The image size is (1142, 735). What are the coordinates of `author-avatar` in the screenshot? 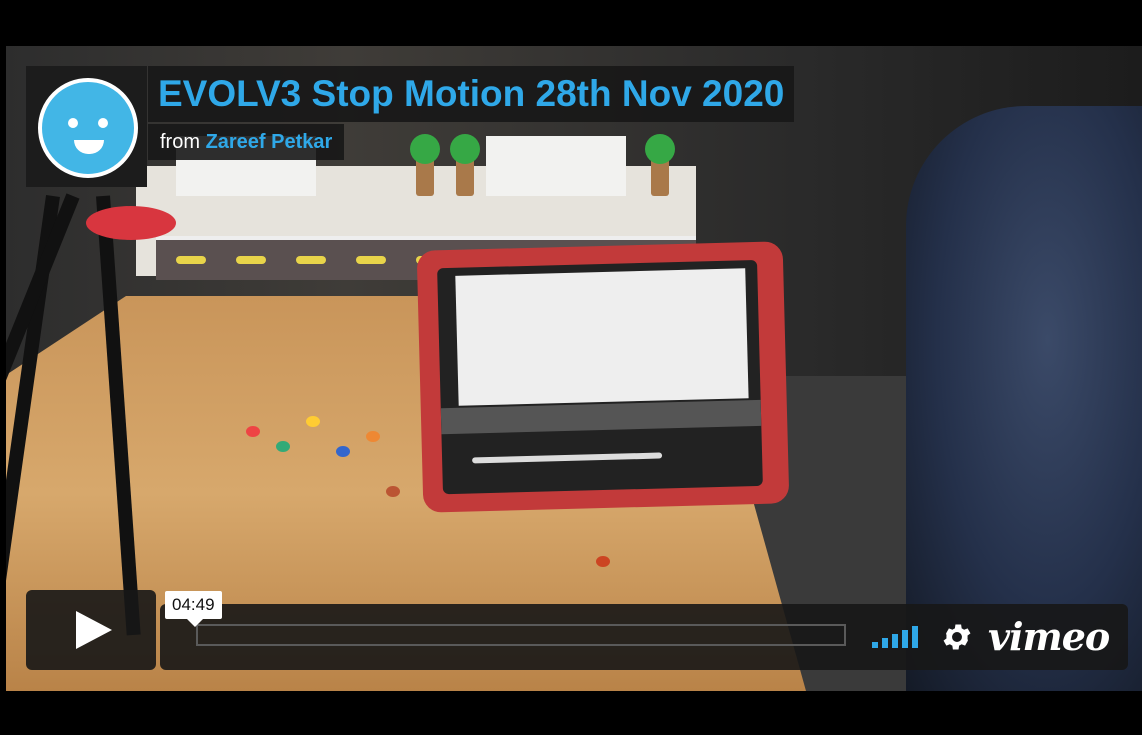 It's located at (86, 126).